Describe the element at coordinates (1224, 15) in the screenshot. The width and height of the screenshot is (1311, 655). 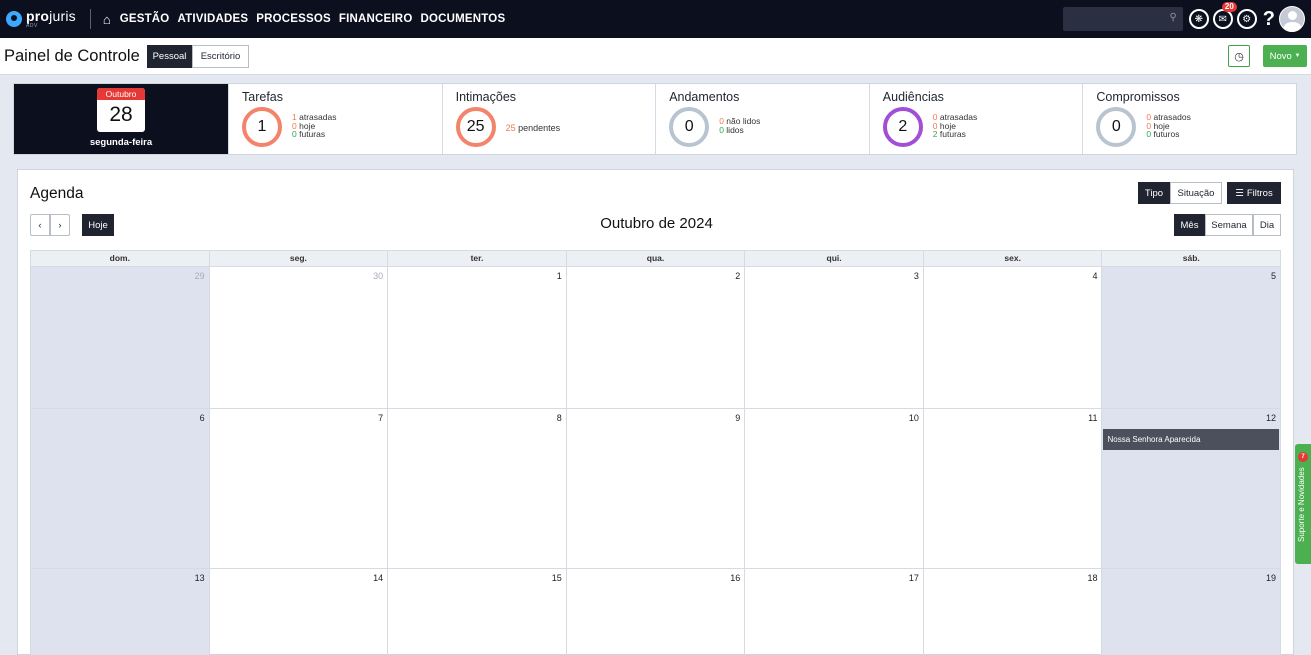
I see `messages-button: ✉ 20` at that location.